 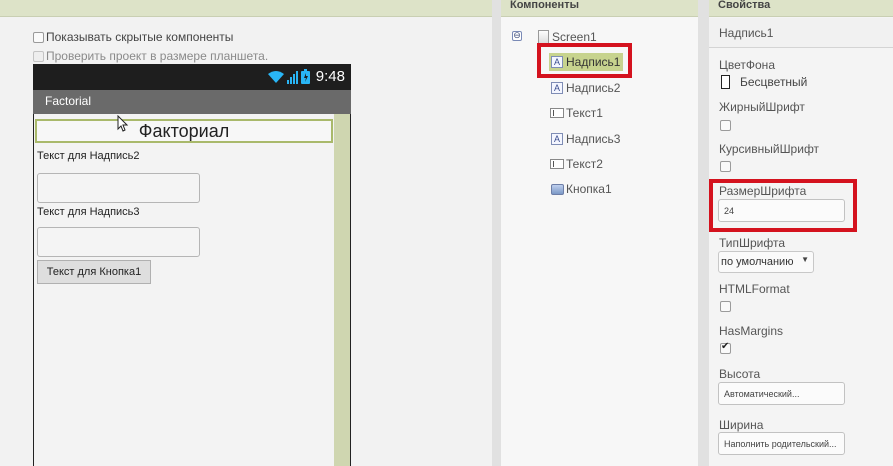 What do you see at coordinates (184, 131) in the screenshot?
I see `label1-preview: Факториал` at bounding box center [184, 131].